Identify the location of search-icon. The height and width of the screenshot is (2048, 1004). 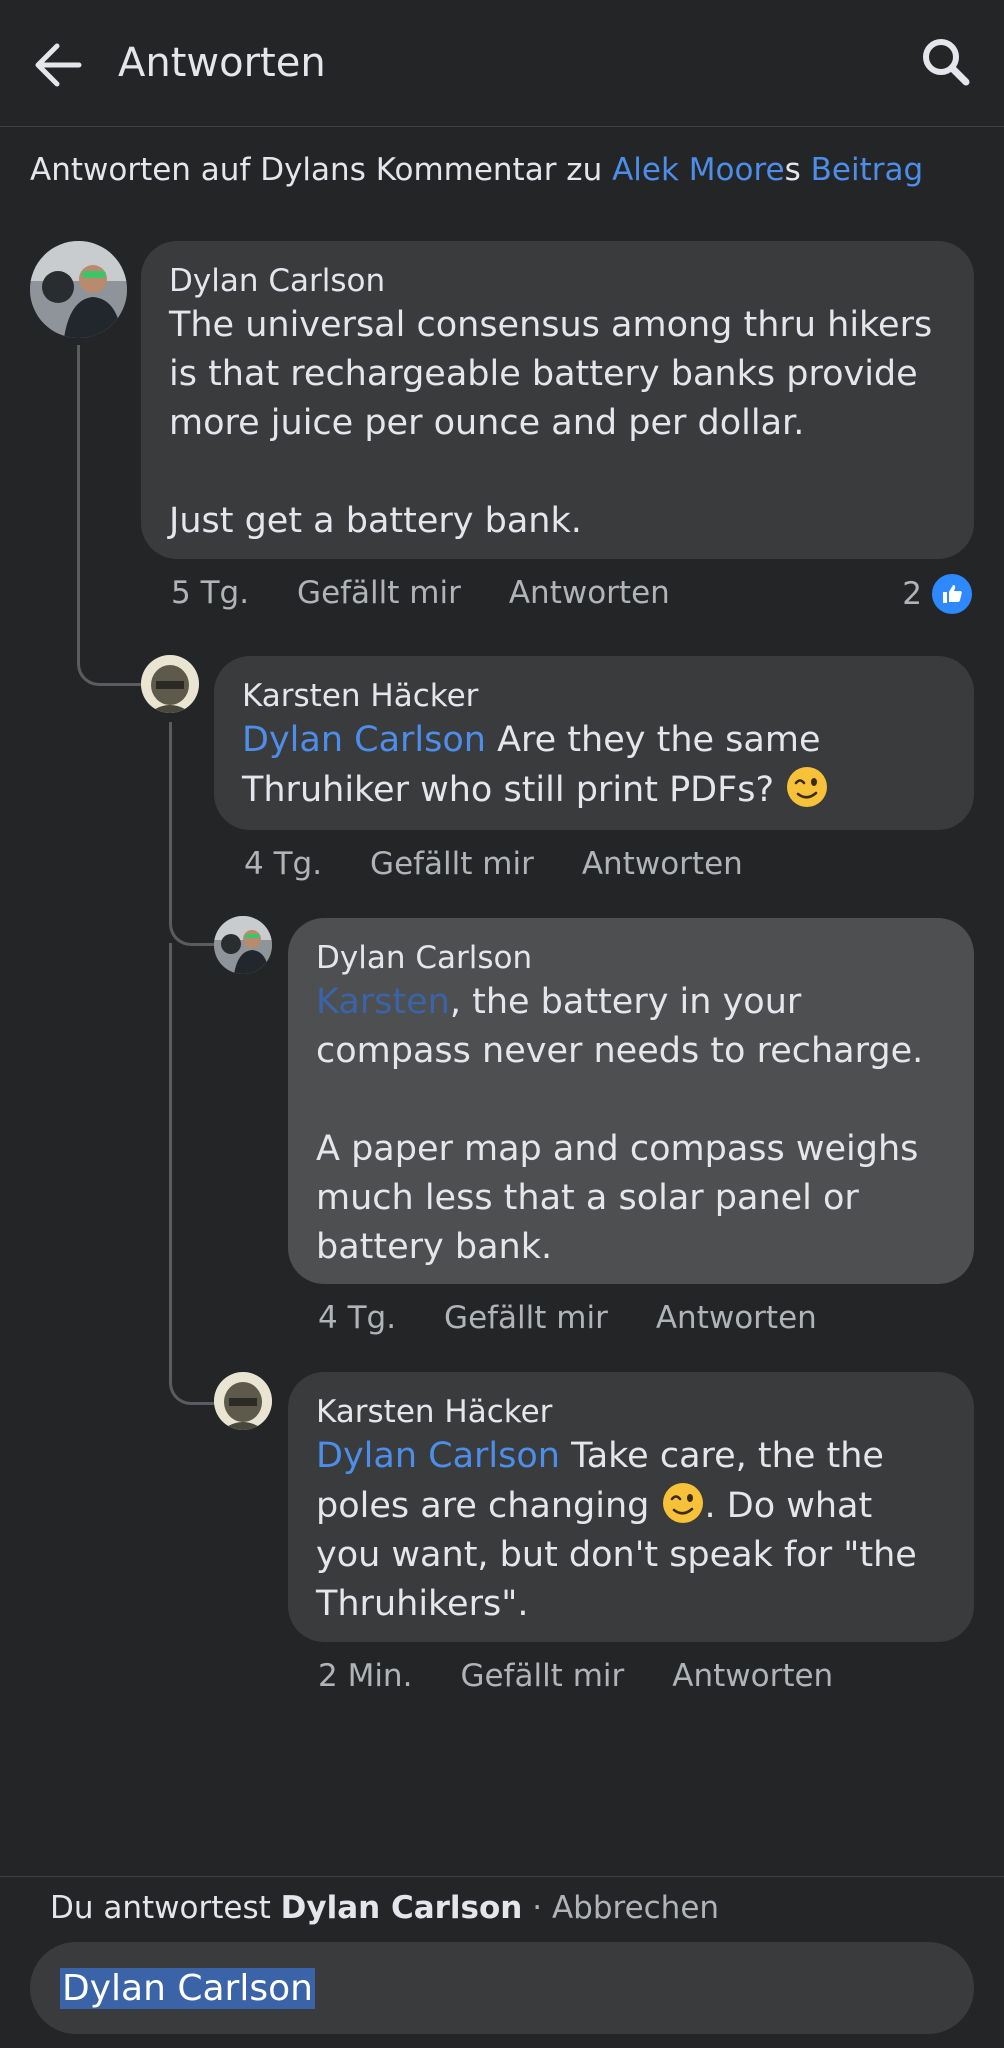
(946, 62).